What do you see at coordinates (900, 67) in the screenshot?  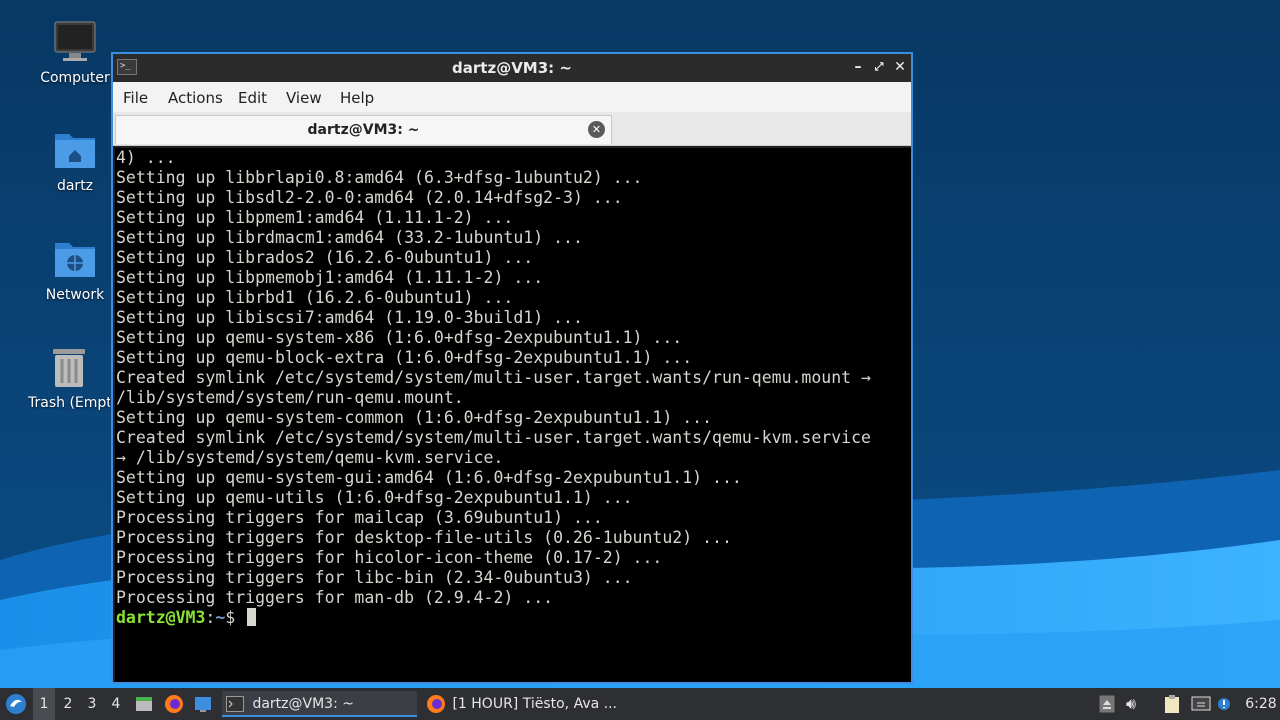 I see `close-button: ✕` at bounding box center [900, 67].